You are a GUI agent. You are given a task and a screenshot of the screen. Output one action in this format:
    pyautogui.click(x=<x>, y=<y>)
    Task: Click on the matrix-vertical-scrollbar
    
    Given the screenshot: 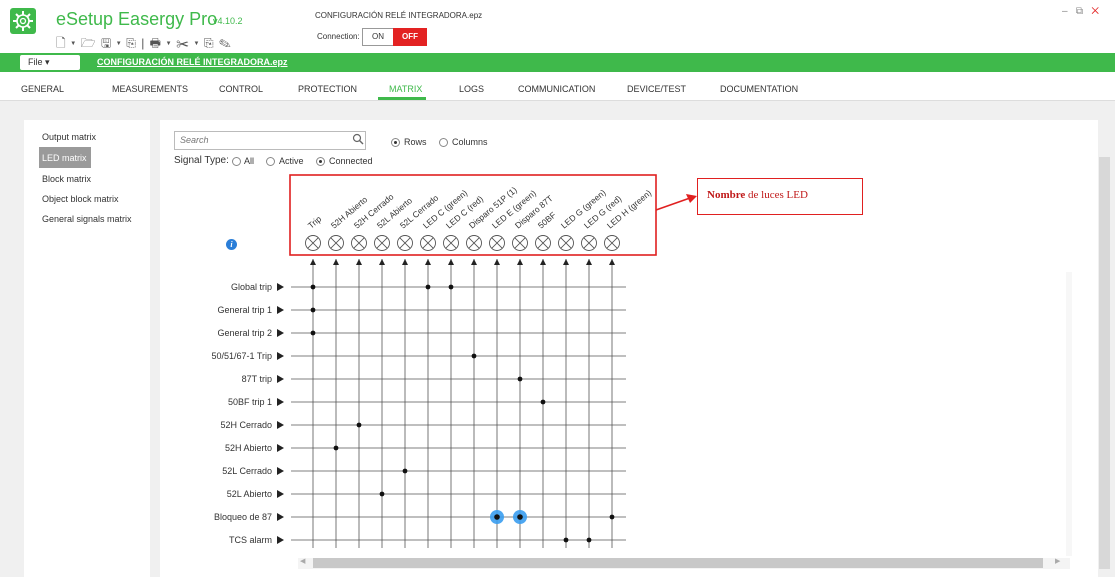 What is the action you would take?
    pyautogui.click(x=1069, y=414)
    